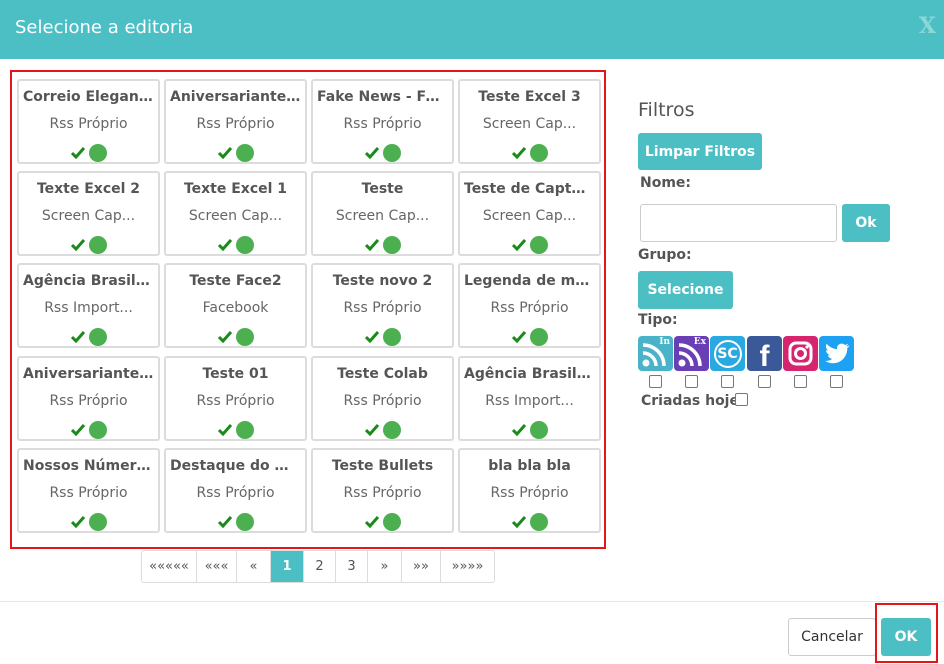 This screenshot has width=944, height=664. Describe the element at coordinates (382, 466) in the screenshot. I see `card-name: Teste Bullets` at that location.